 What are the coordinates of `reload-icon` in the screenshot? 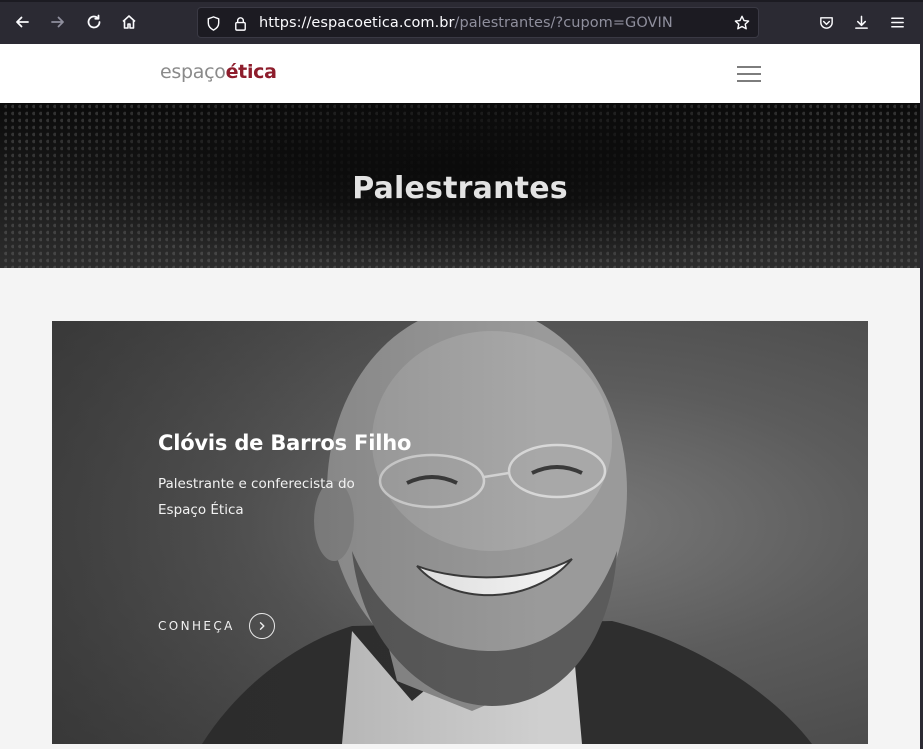 It's located at (94, 21).